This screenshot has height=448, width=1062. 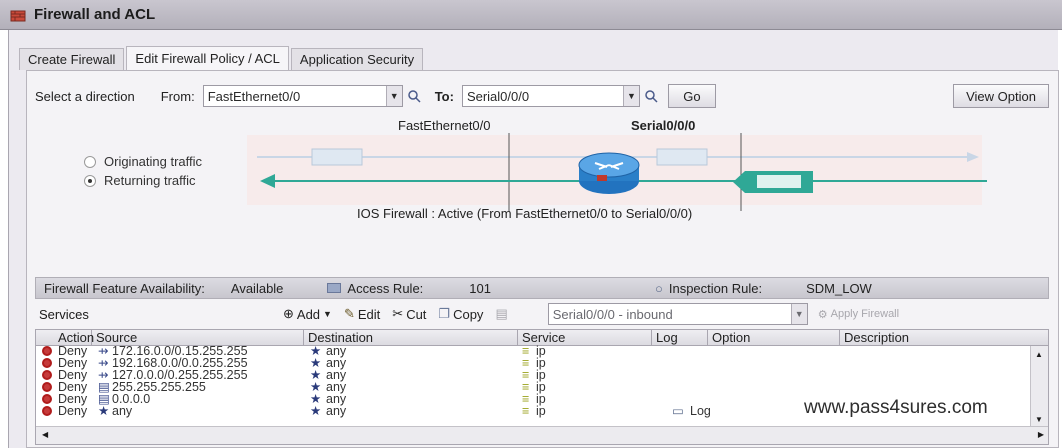 What do you see at coordinates (480, 288) in the screenshot?
I see `access-rule-value: 101` at bounding box center [480, 288].